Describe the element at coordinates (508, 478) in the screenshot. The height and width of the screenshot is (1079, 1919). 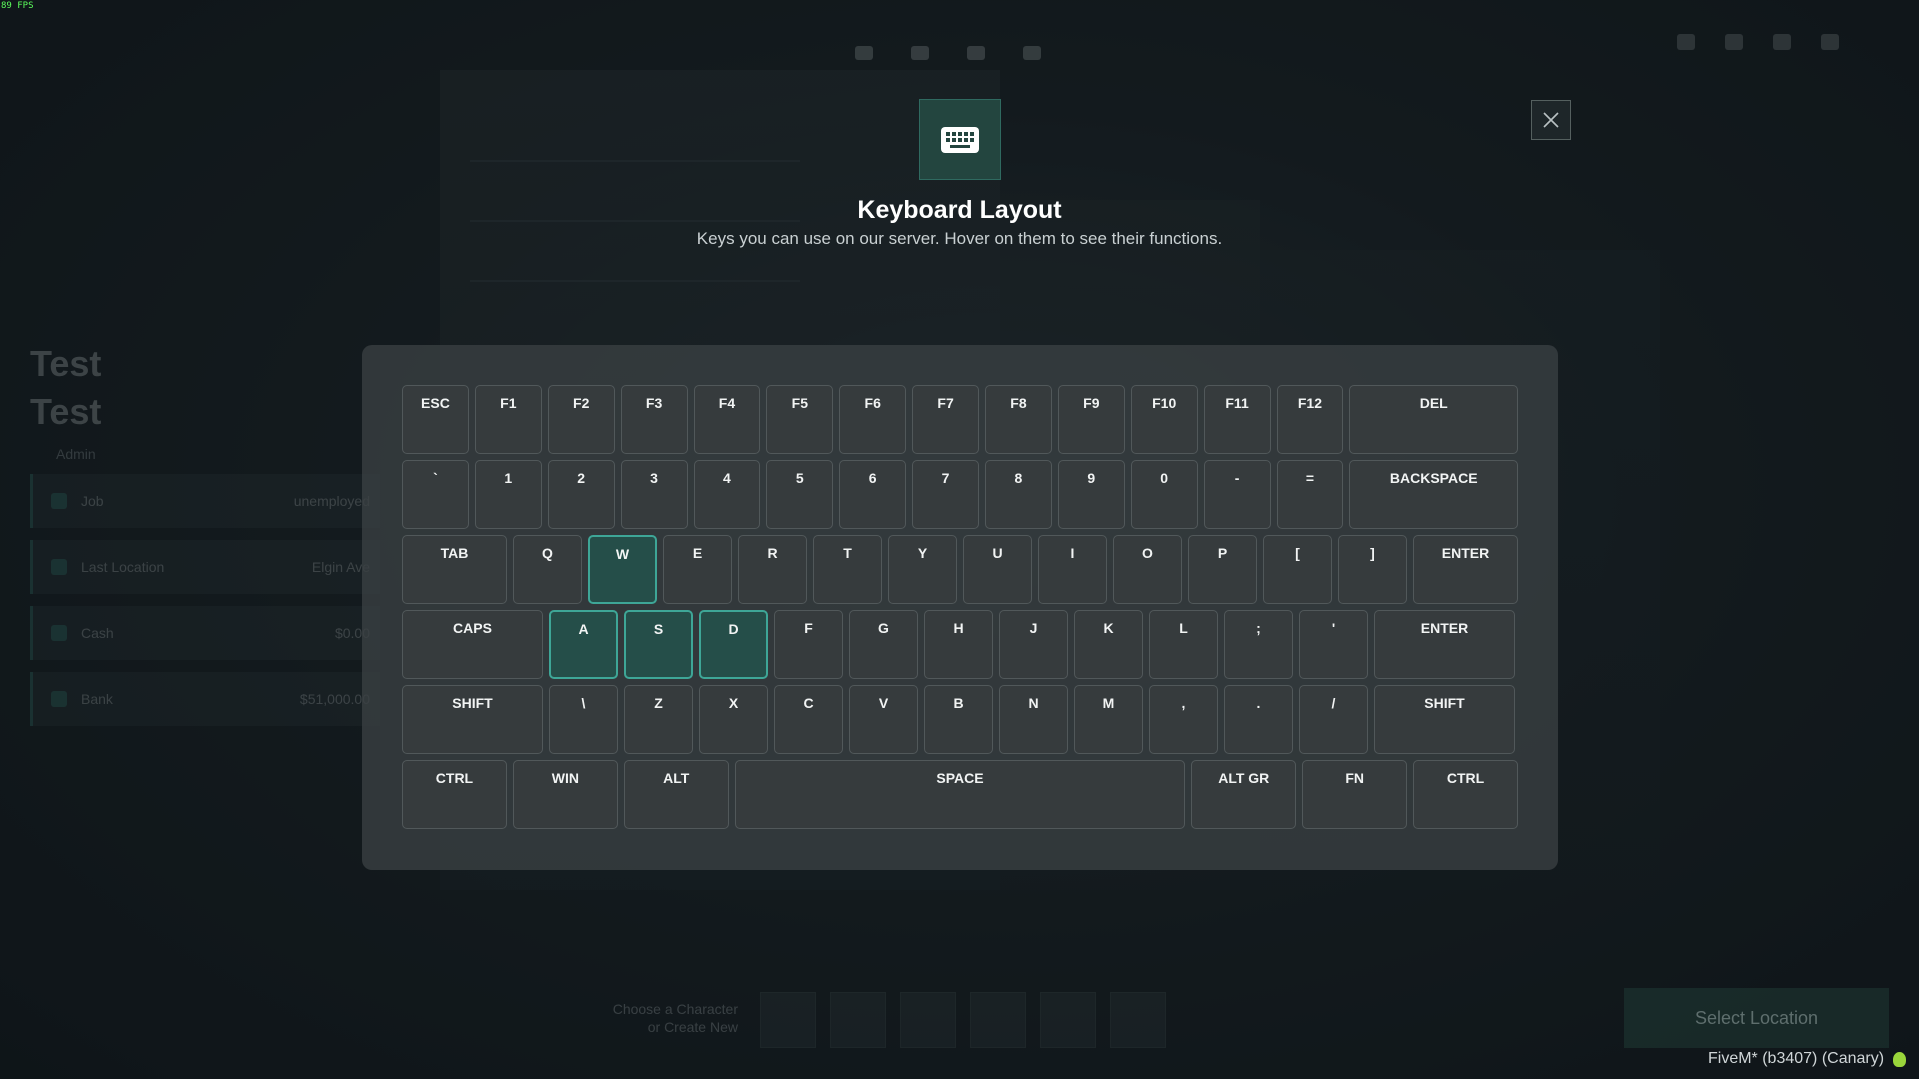
I see `key-label: 1` at that location.